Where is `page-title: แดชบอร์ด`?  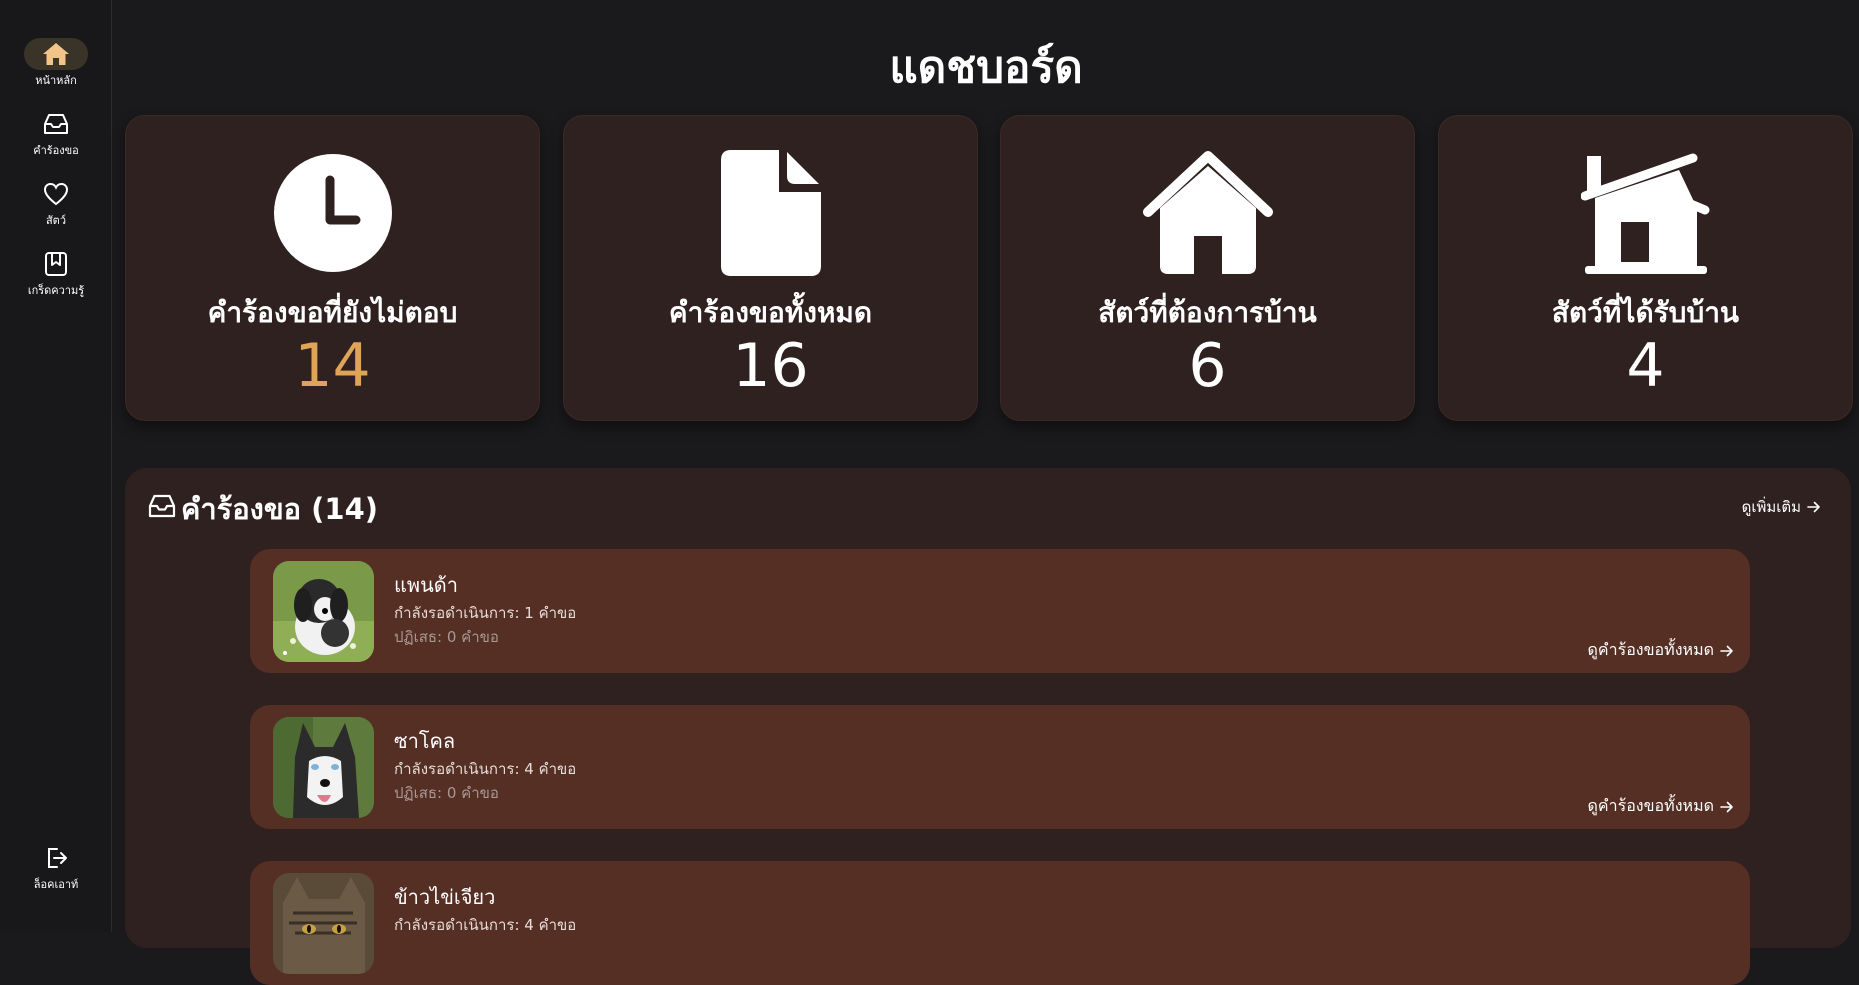 page-title: แดชบอร์ด is located at coordinates (986, 67).